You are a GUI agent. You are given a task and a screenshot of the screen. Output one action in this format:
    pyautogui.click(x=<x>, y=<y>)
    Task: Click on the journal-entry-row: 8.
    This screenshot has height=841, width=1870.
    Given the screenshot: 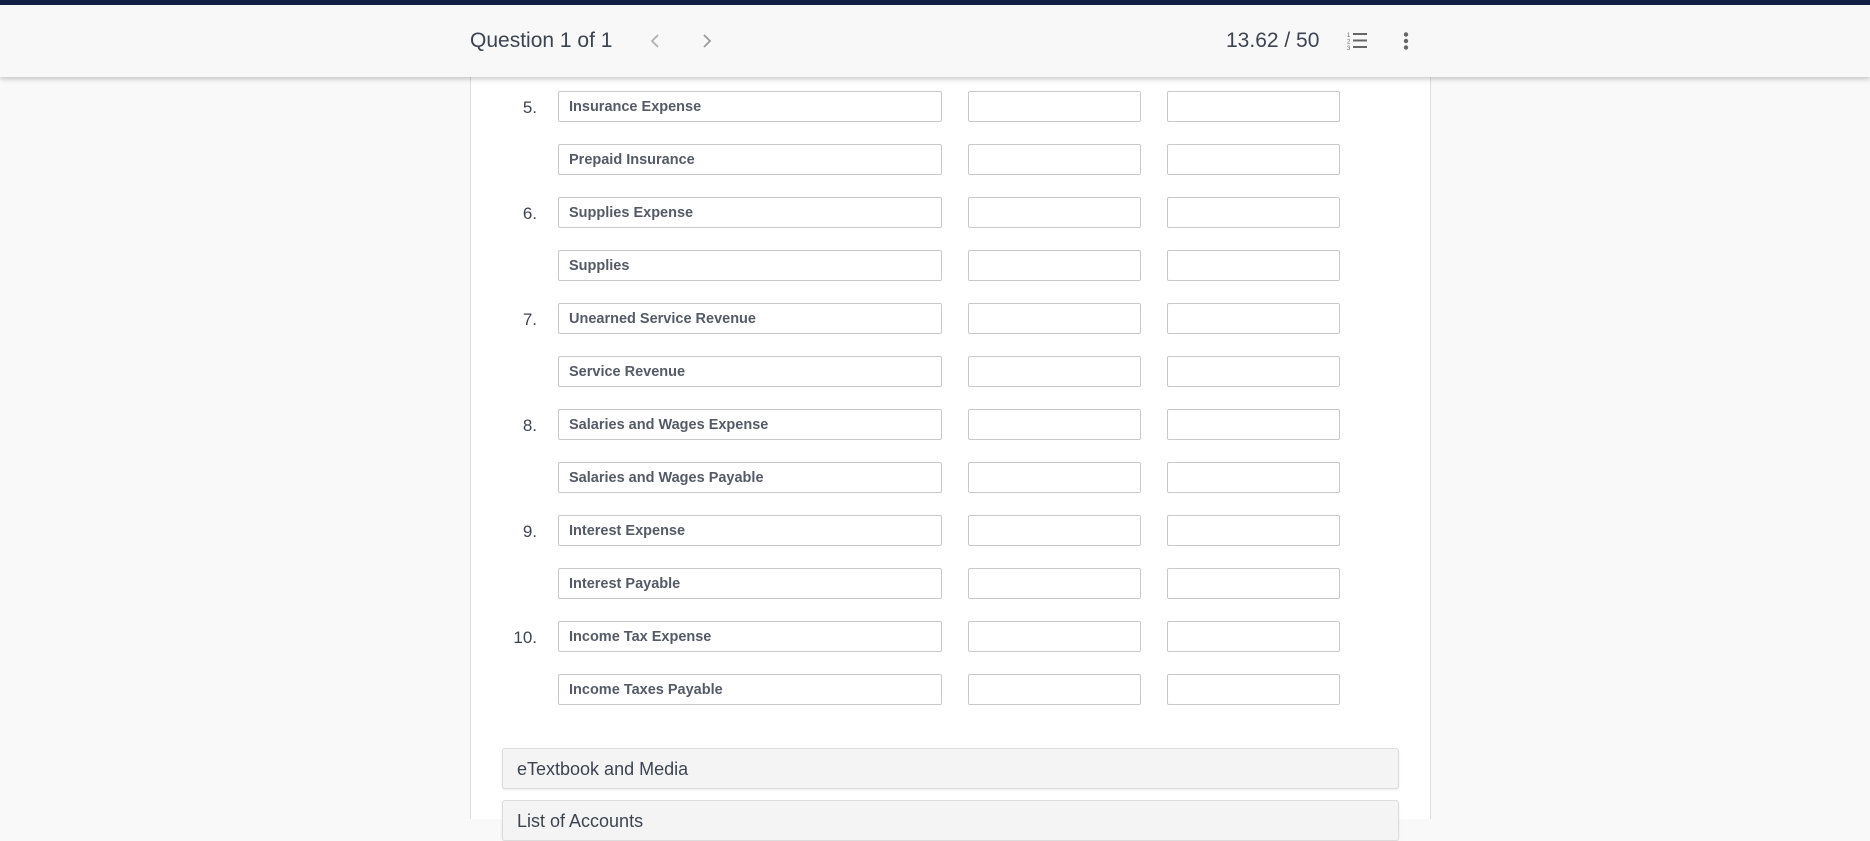 What is the action you would take?
    pyautogui.click(x=950, y=426)
    